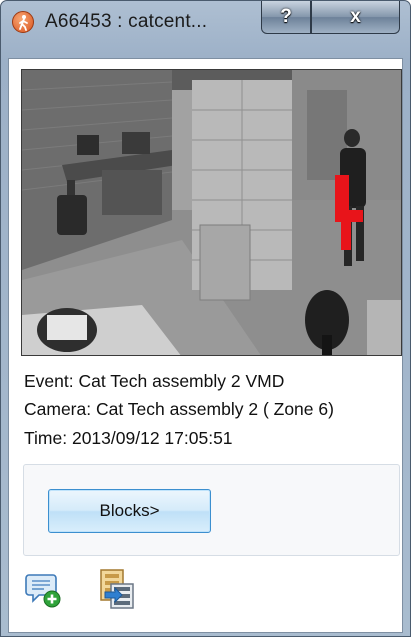  Describe the element at coordinates (211, 510) in the screenshot. I see `blocks-panel: Blocks>` at that location.